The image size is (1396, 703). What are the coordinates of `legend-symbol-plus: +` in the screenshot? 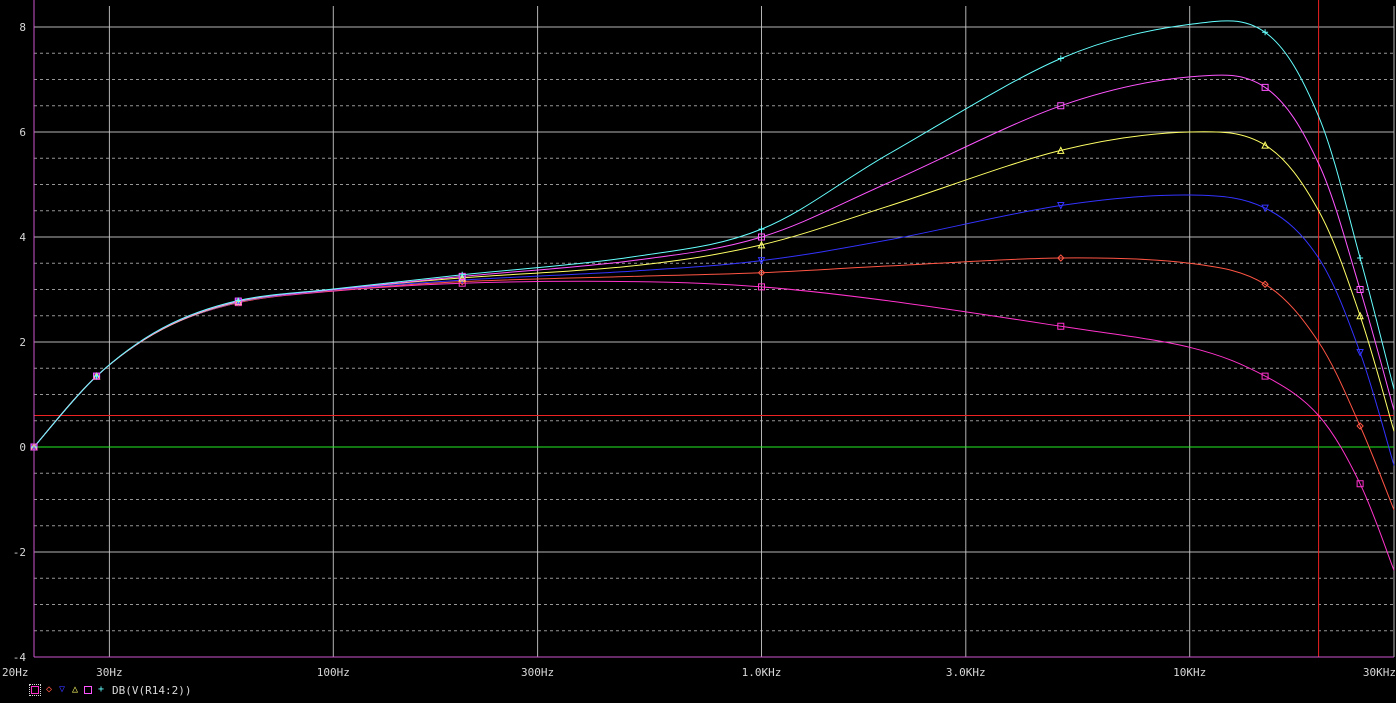 It's located at (101, 689).